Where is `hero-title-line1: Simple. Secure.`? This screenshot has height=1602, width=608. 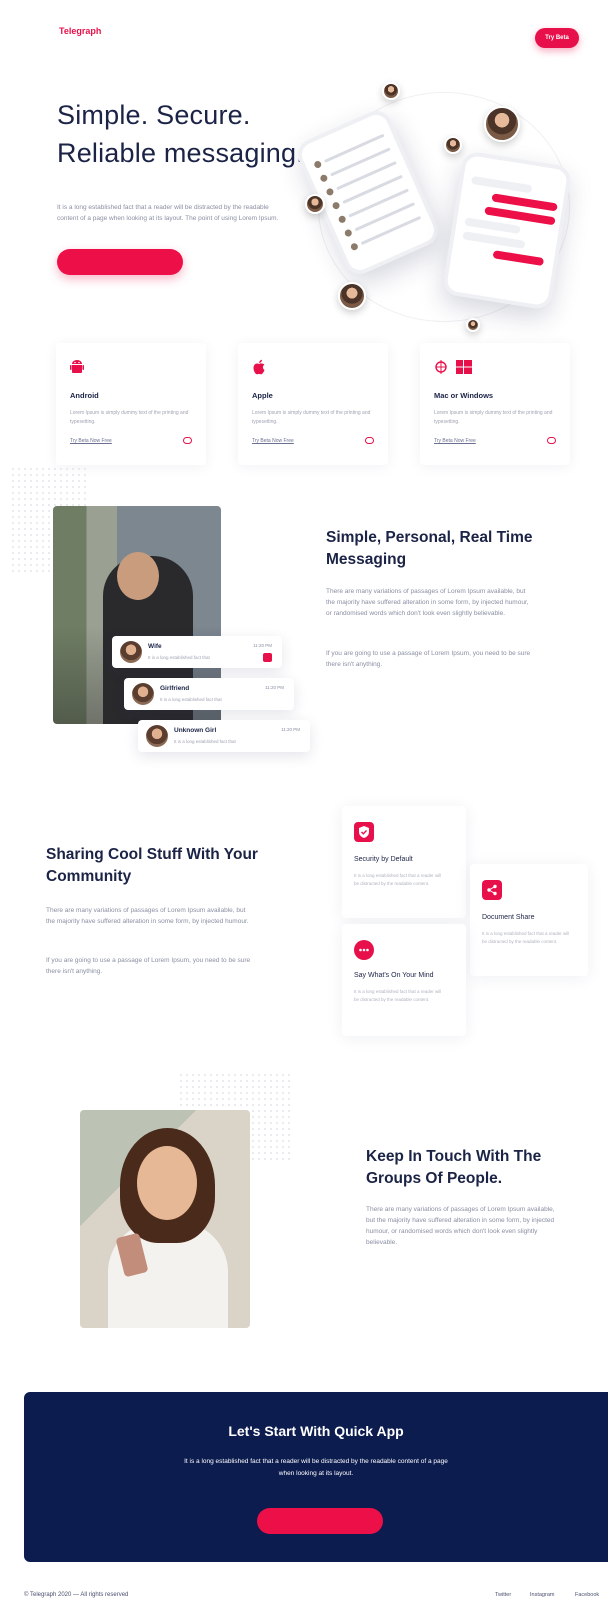 hero-title-line1: Simple. Secure. is located at coordinates (154, 115).